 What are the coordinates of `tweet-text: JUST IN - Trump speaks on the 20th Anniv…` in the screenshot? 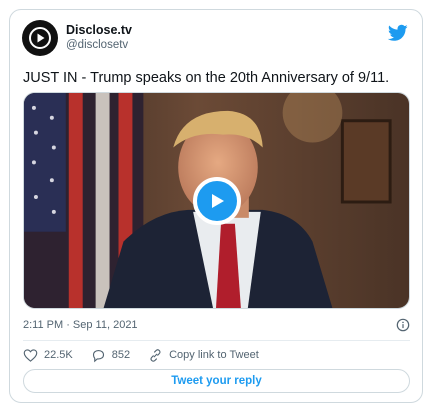 It's located at (206, 78).